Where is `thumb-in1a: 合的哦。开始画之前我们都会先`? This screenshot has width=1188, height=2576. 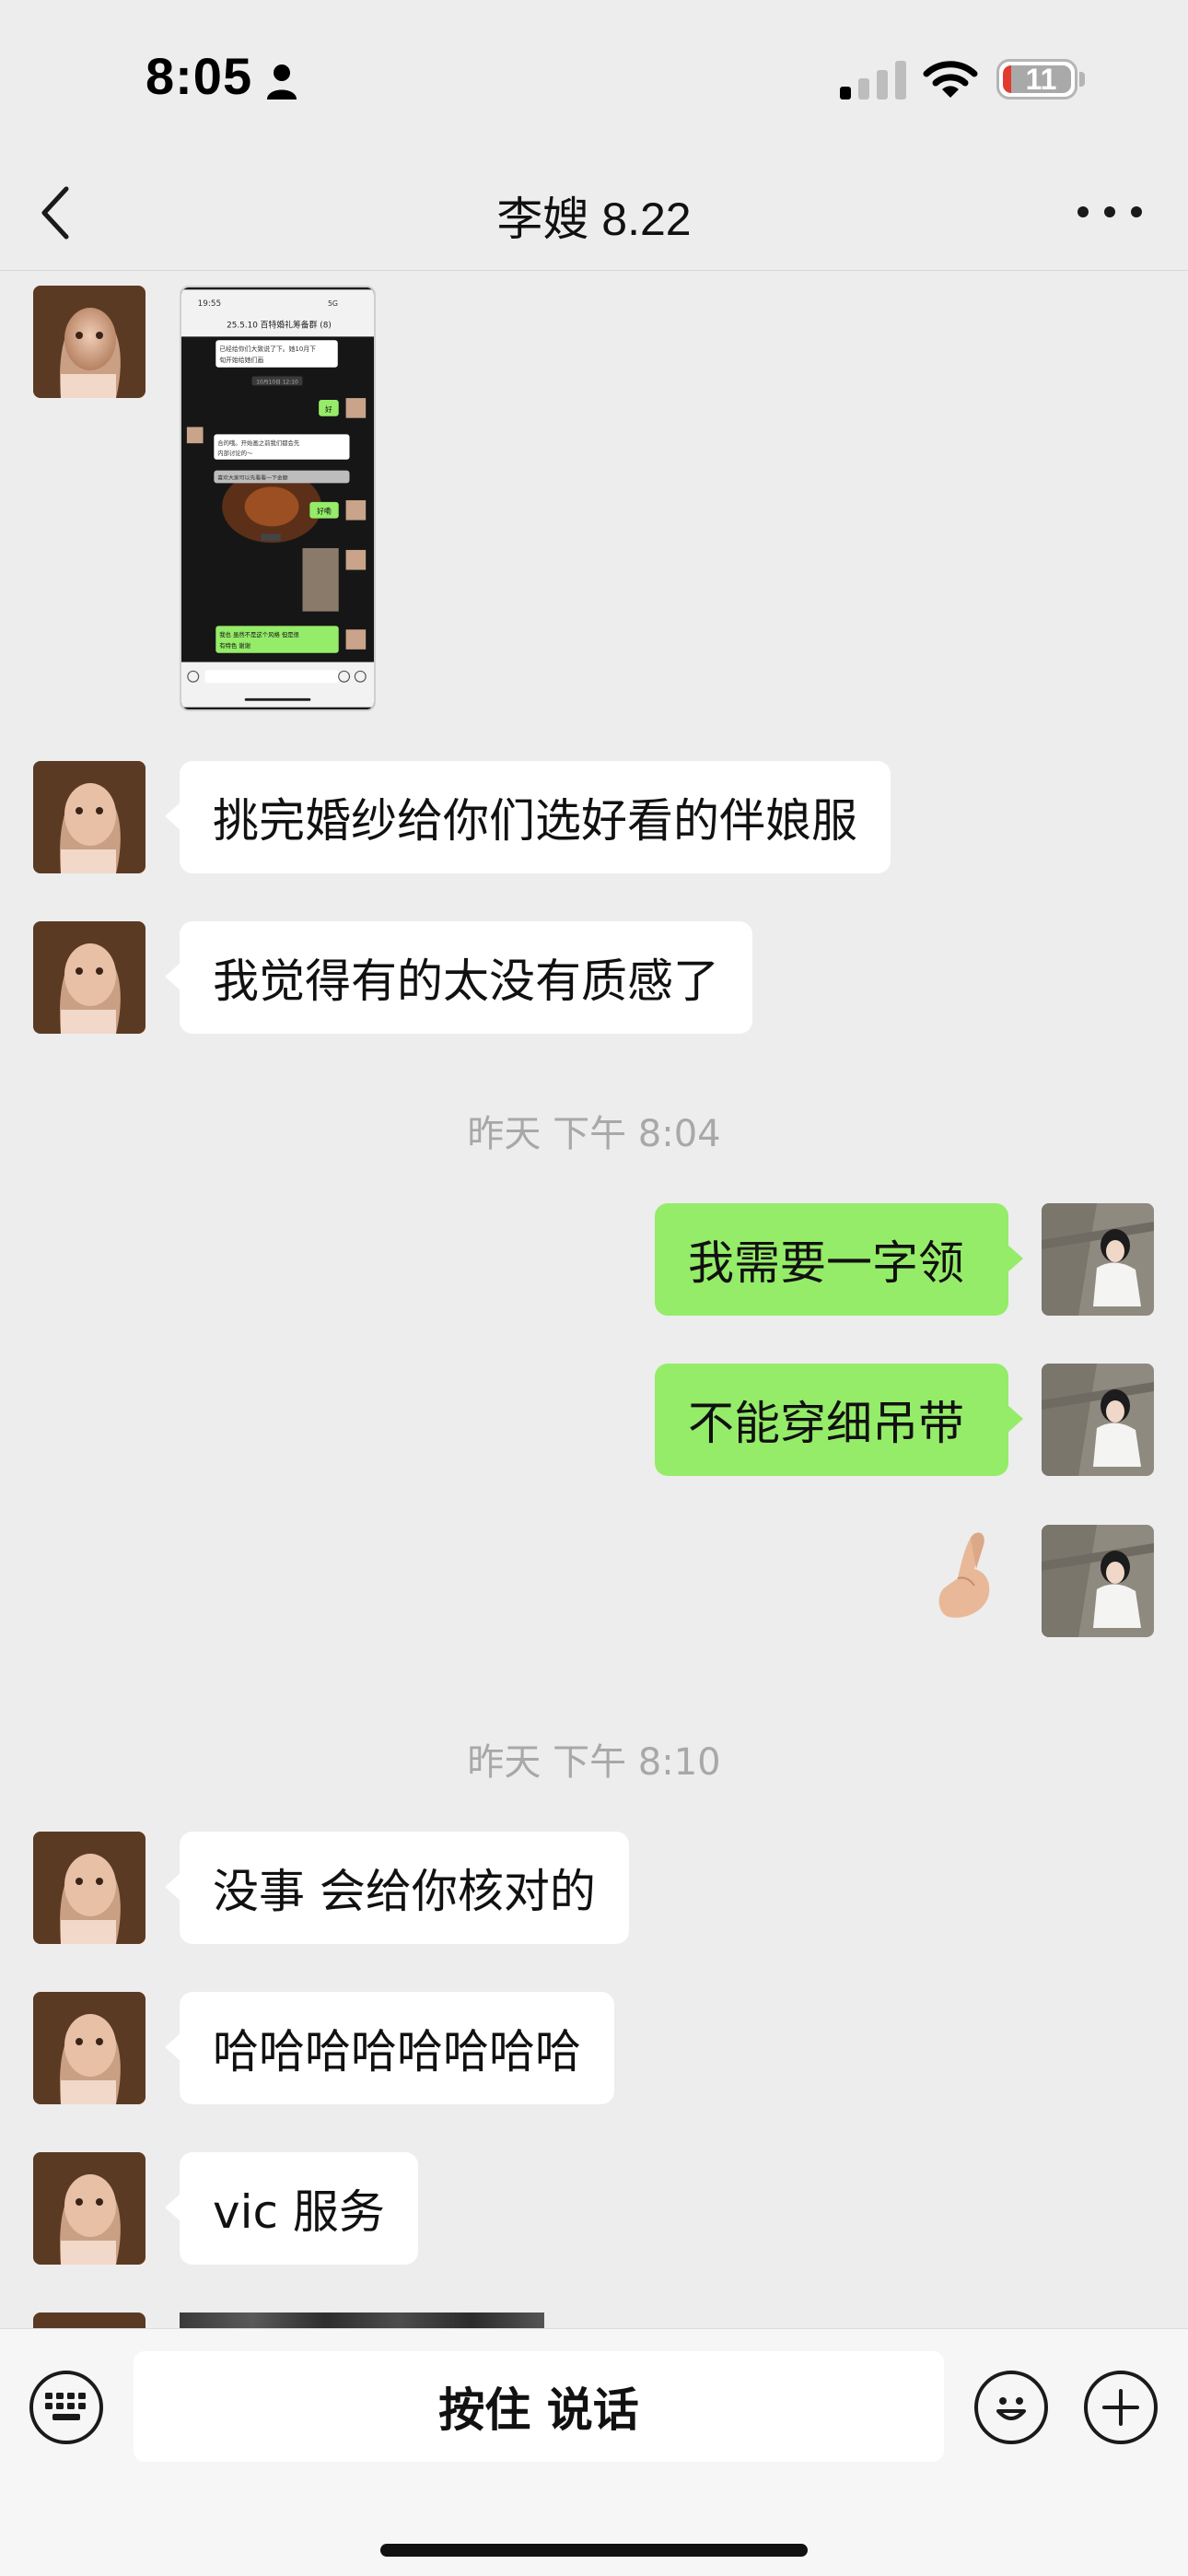
thumb-in1a: 合的哦。开始画之前我们都会先 is located at coordinates (258, 443).